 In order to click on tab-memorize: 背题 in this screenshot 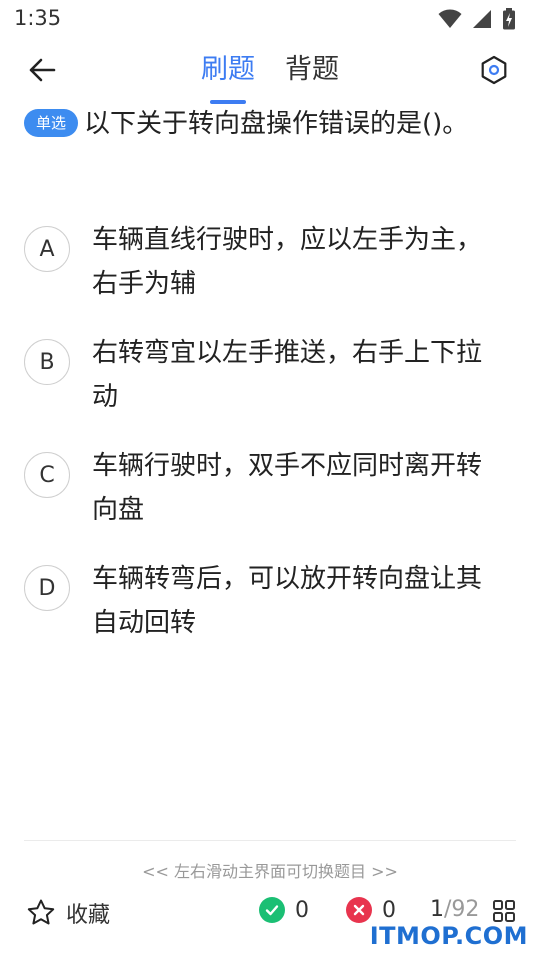, I will do `click(312, 70)`.